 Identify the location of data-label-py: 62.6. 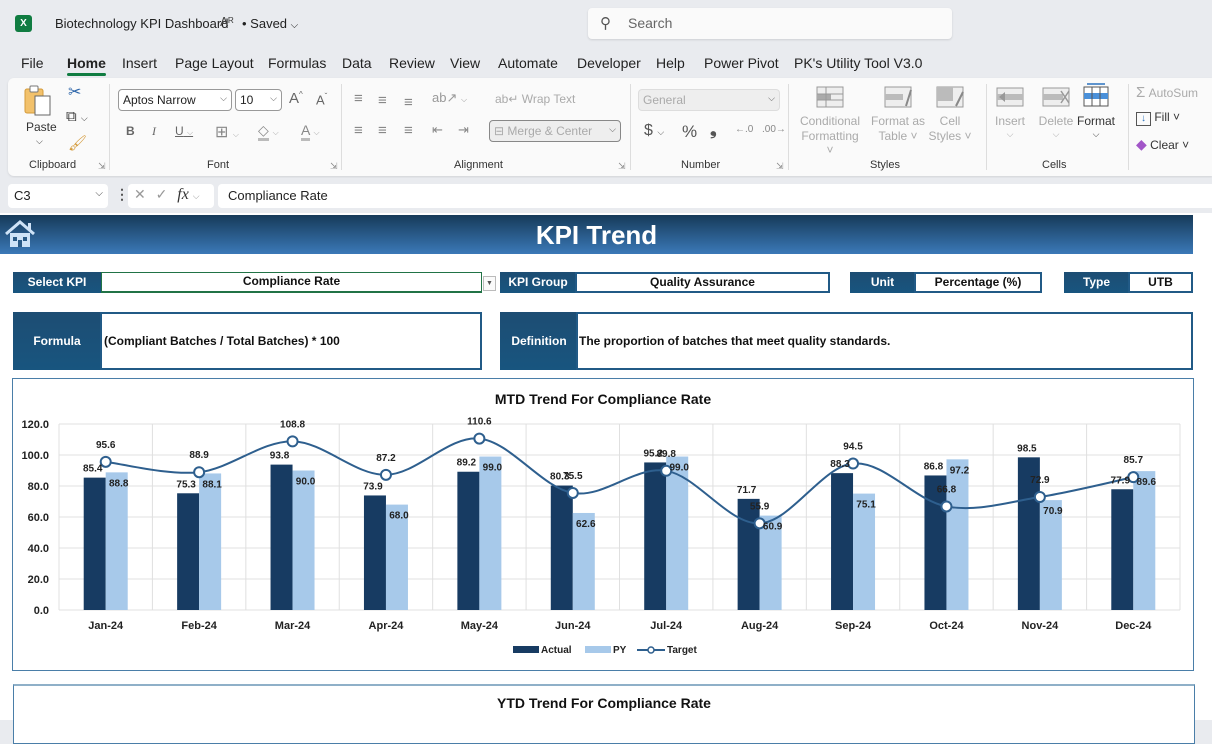
(586, 524).